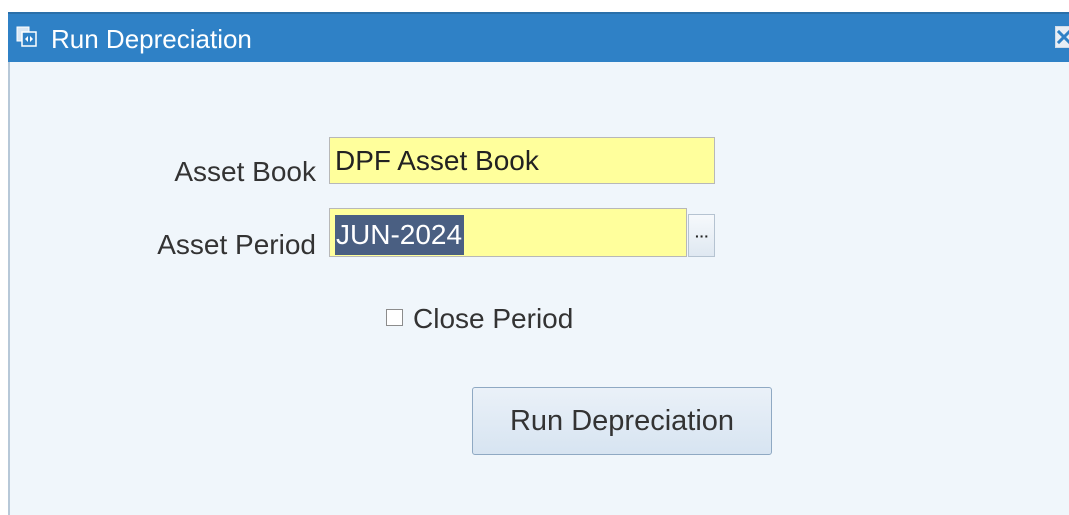 The image size is (1069, 515). I want to click on title-bar: Run Depreciation, so click(538, 37).